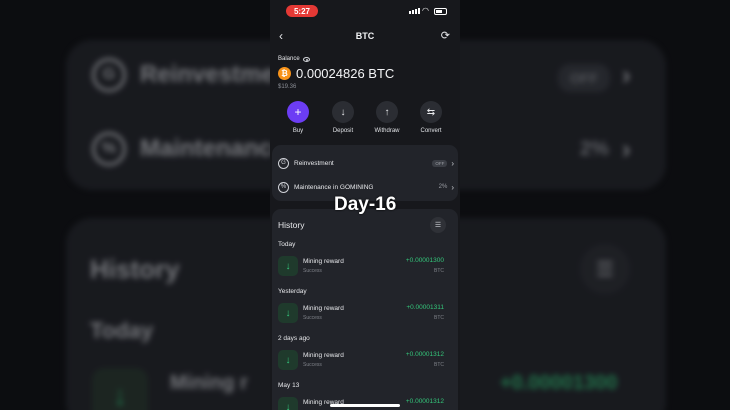 This screenshot has width=730, height=410. I want to click on bg-arrow-down-icon: ↓, so click(120, 389).